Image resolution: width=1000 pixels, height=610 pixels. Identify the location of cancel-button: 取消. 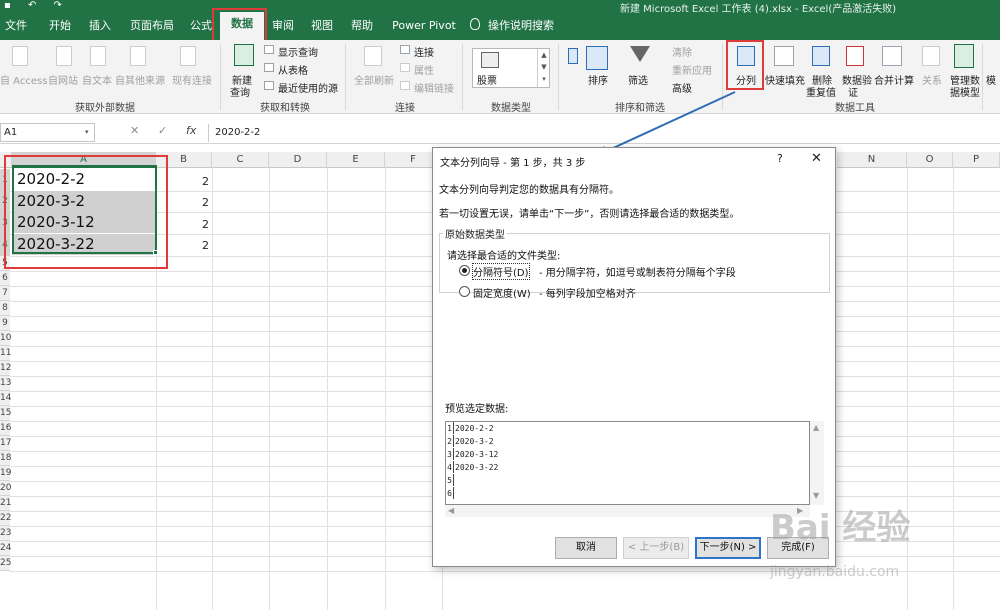
(586, 548).